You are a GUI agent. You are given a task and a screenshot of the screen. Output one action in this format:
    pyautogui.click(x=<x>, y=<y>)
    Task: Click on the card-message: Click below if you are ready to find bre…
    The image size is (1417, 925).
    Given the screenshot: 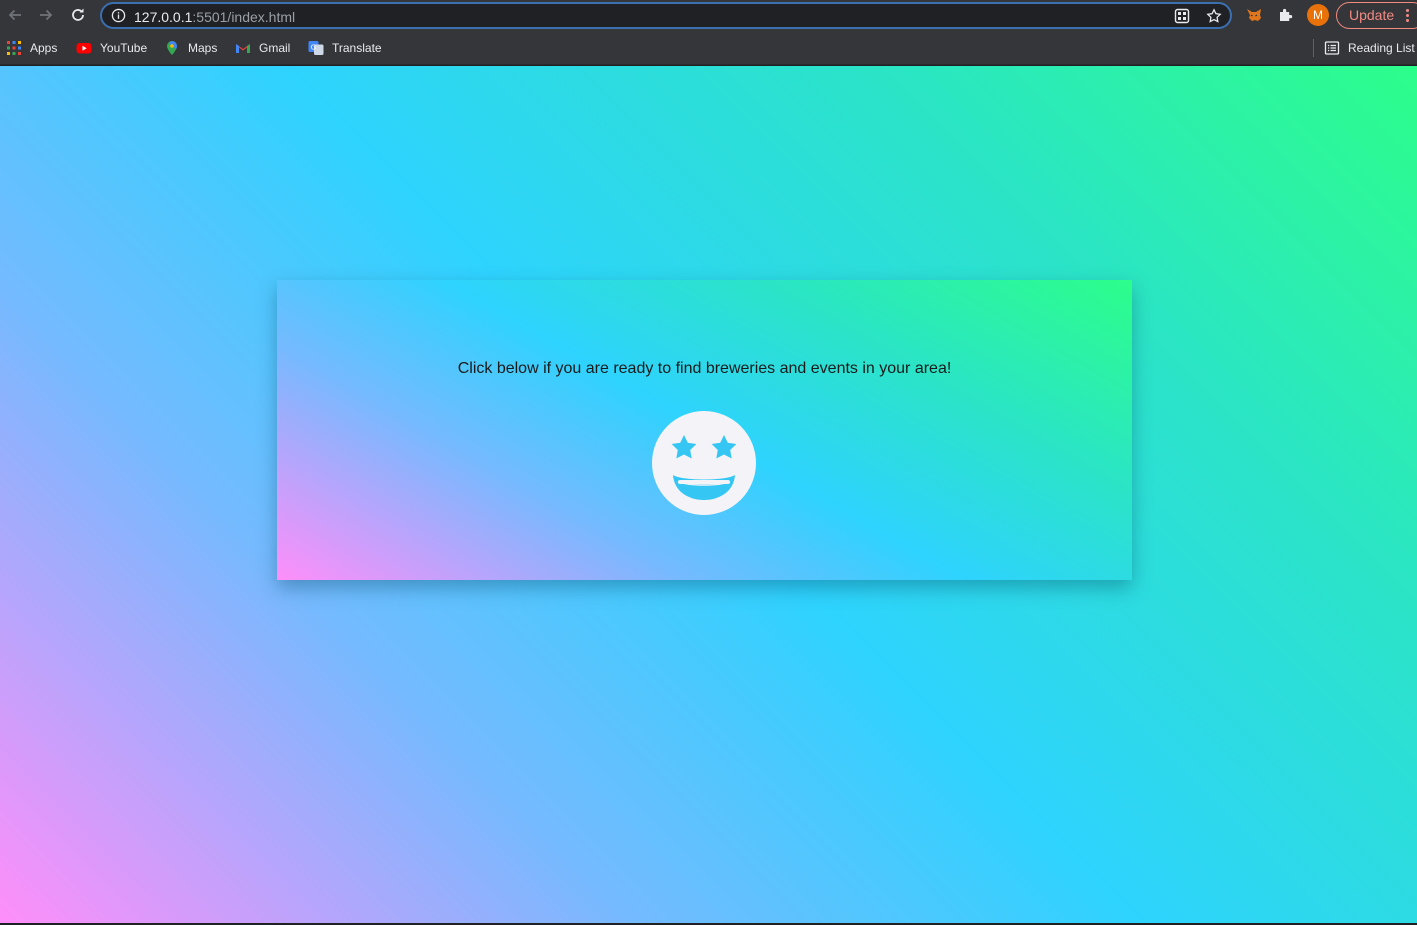 What is the action you would take?
    pyautogui.click(x=704, y=368)
    